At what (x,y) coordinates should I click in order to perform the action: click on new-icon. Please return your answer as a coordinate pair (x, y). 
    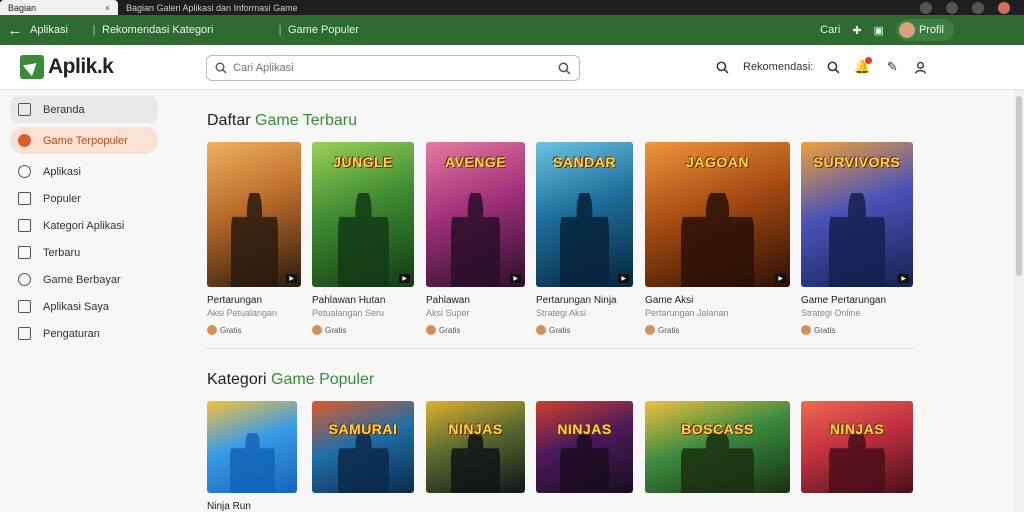
    Looking at the image, I should click on (24, 252).